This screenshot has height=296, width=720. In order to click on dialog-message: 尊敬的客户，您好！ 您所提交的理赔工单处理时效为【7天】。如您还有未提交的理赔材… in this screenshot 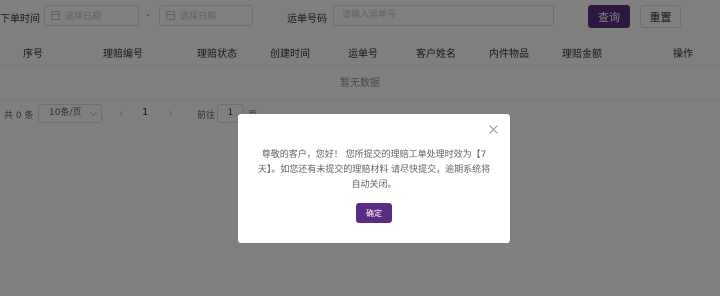, I will do `click(374, 170)`.